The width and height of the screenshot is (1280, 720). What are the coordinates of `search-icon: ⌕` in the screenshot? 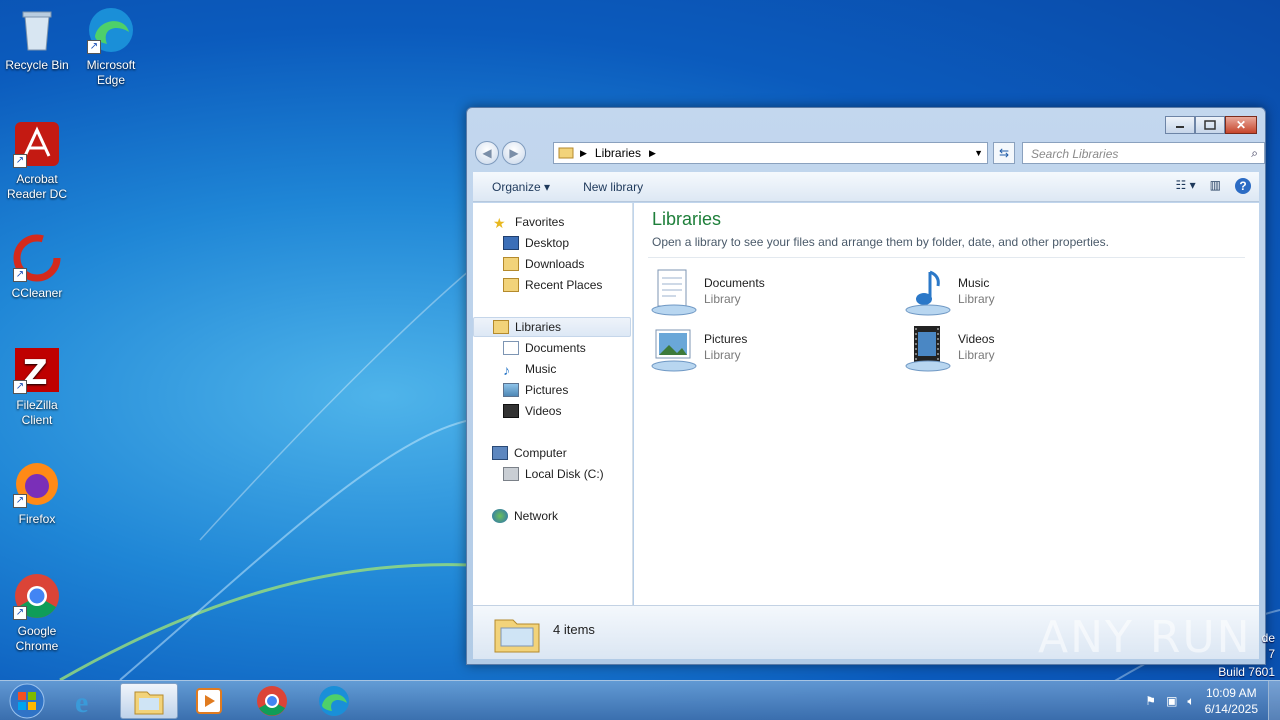 It's located at (1254, 153).